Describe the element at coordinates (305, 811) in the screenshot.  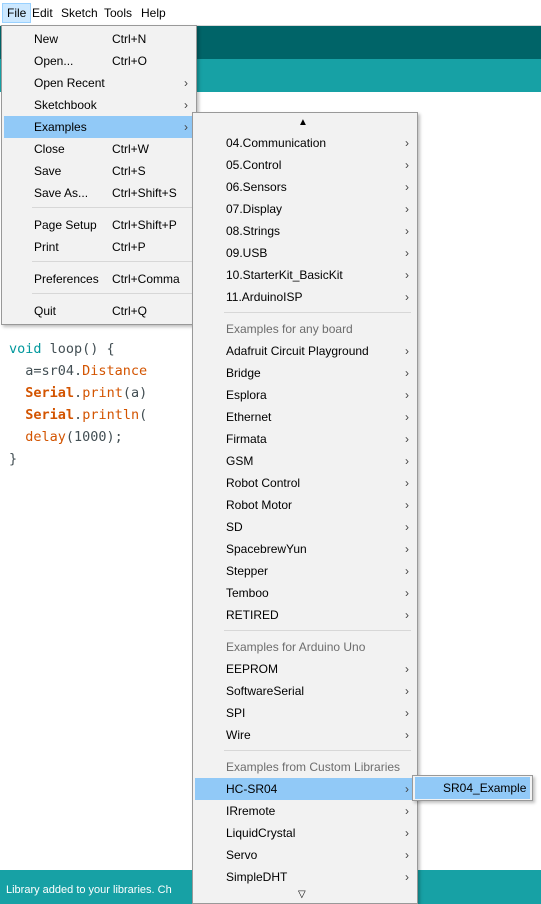
I see `menu-item-irremote: IRremote ›` at that location.